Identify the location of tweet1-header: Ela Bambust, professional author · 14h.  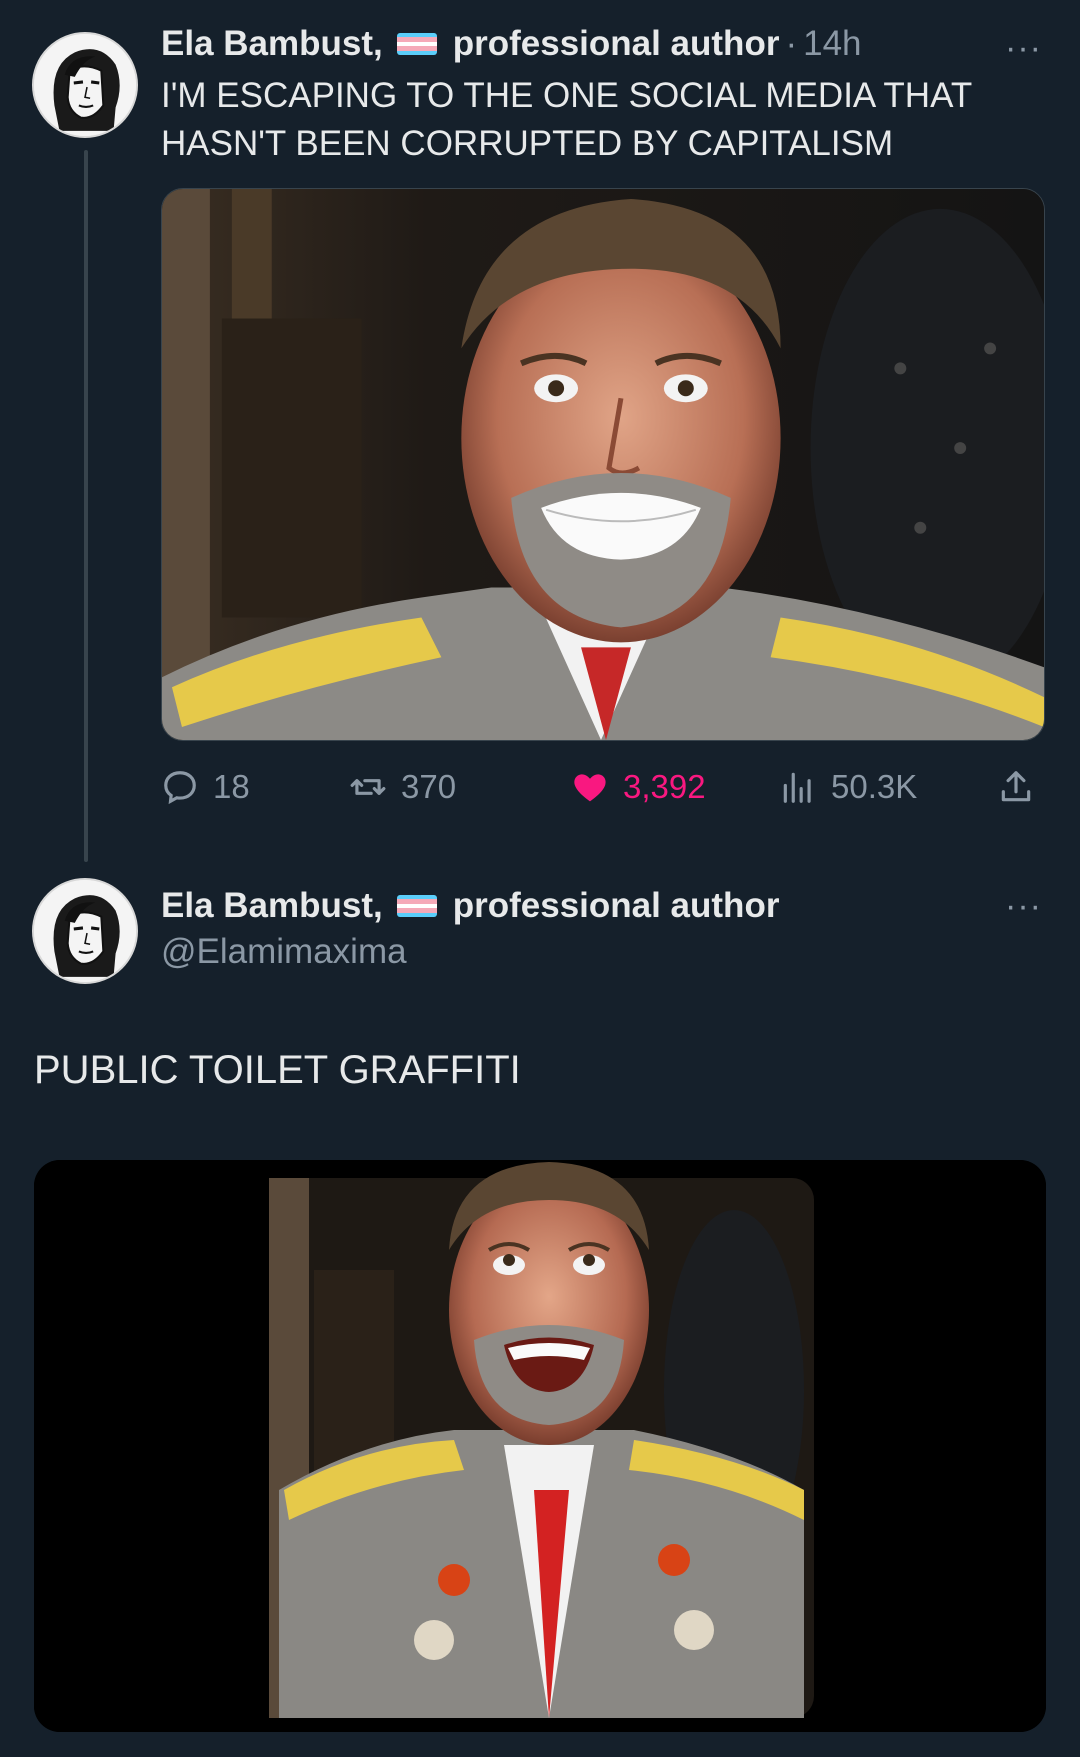
(511, 44).